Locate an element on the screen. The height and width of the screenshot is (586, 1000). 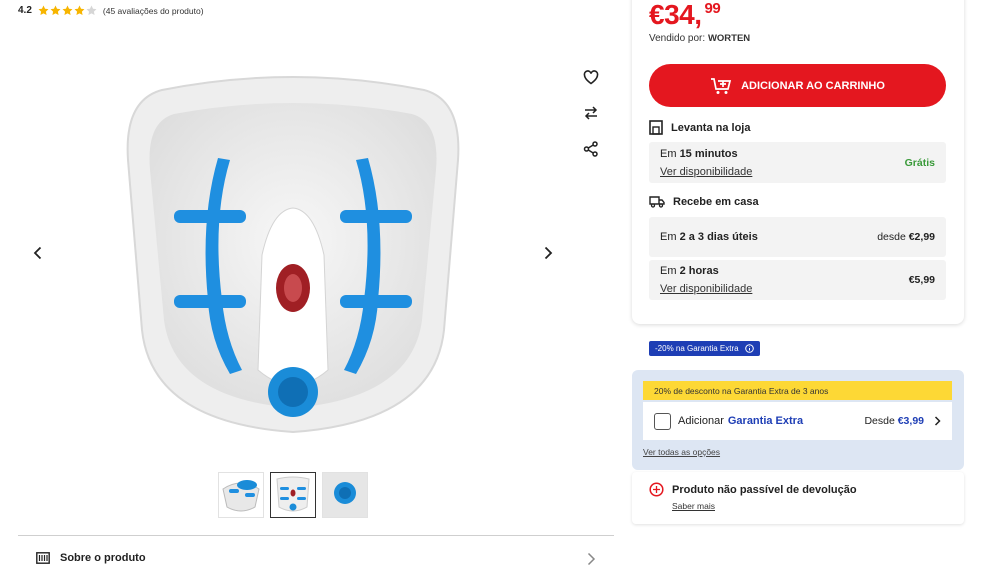
heart-icon is located at coordinates (591, 76).